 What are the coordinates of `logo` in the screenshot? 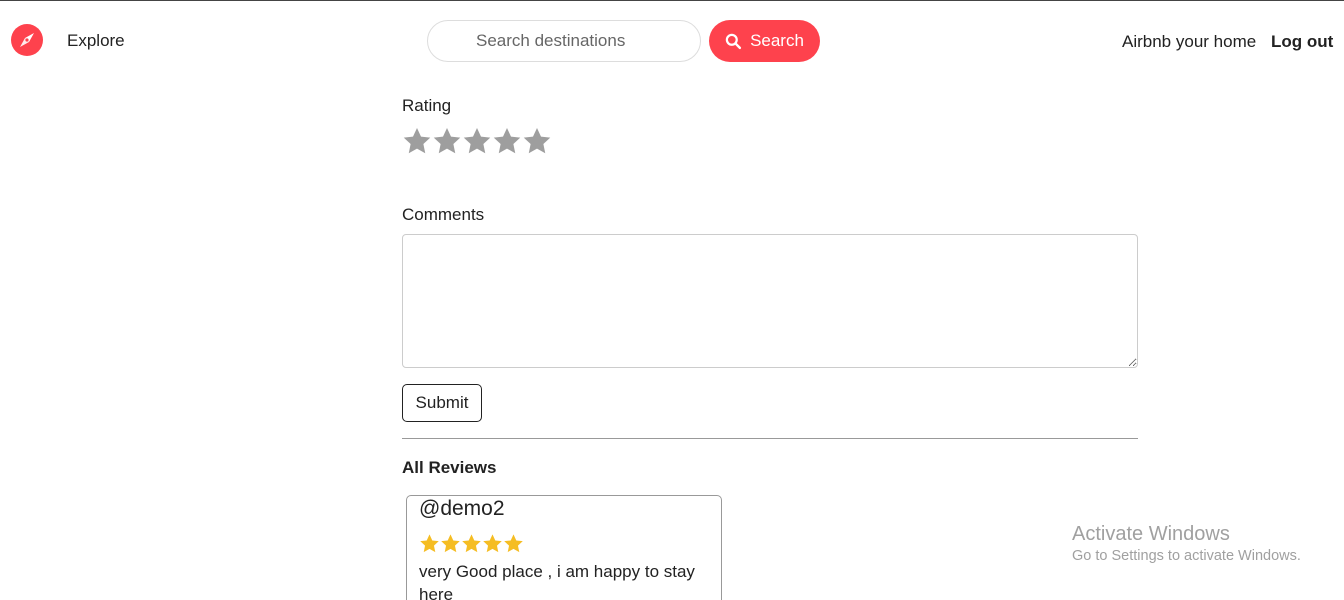 It's located at (27, 40).